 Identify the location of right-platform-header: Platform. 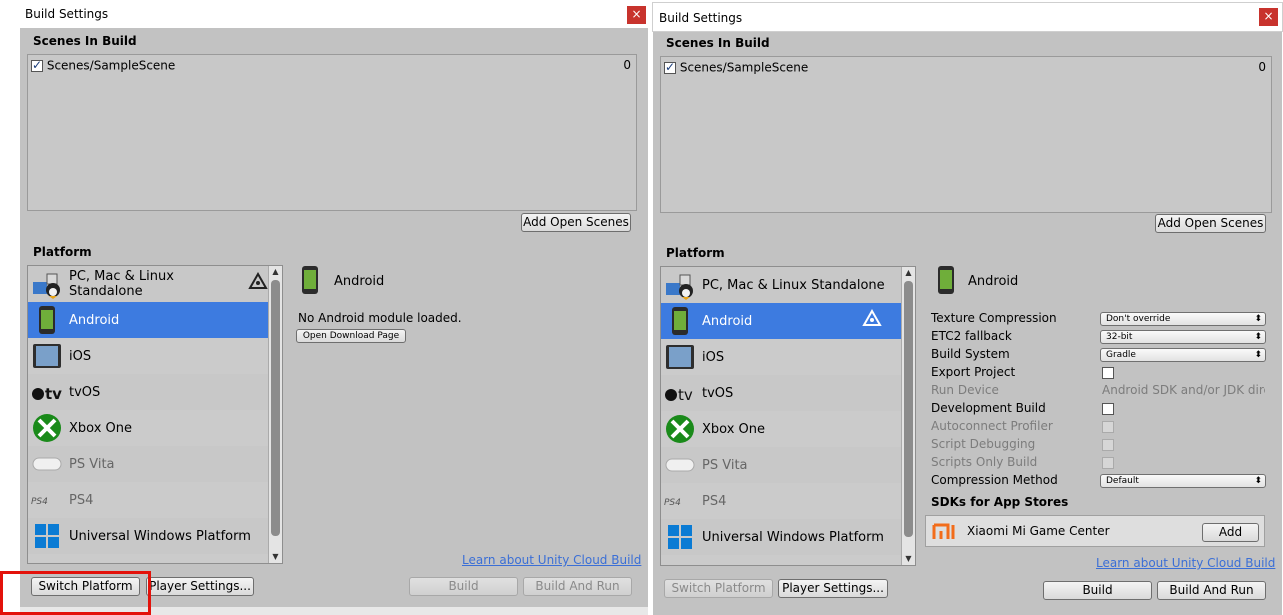
(695, 253).